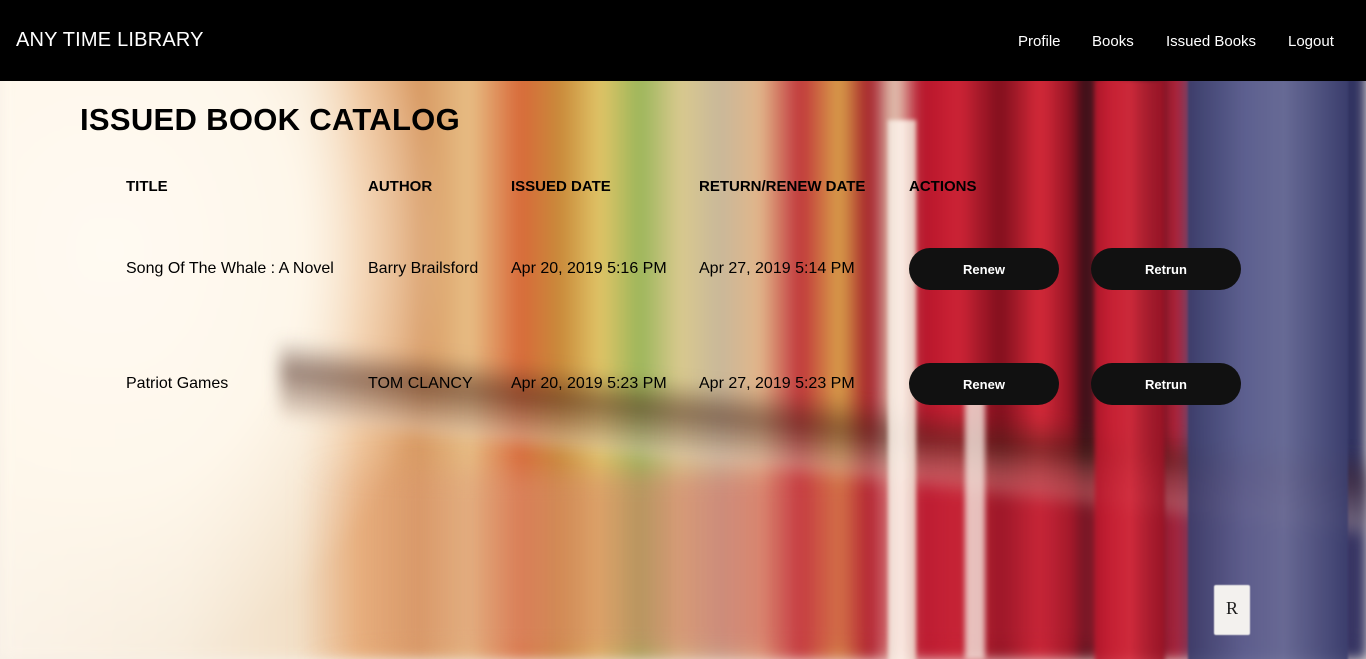  I want to click on cell-title: Patriot Games, so click(177, 383).